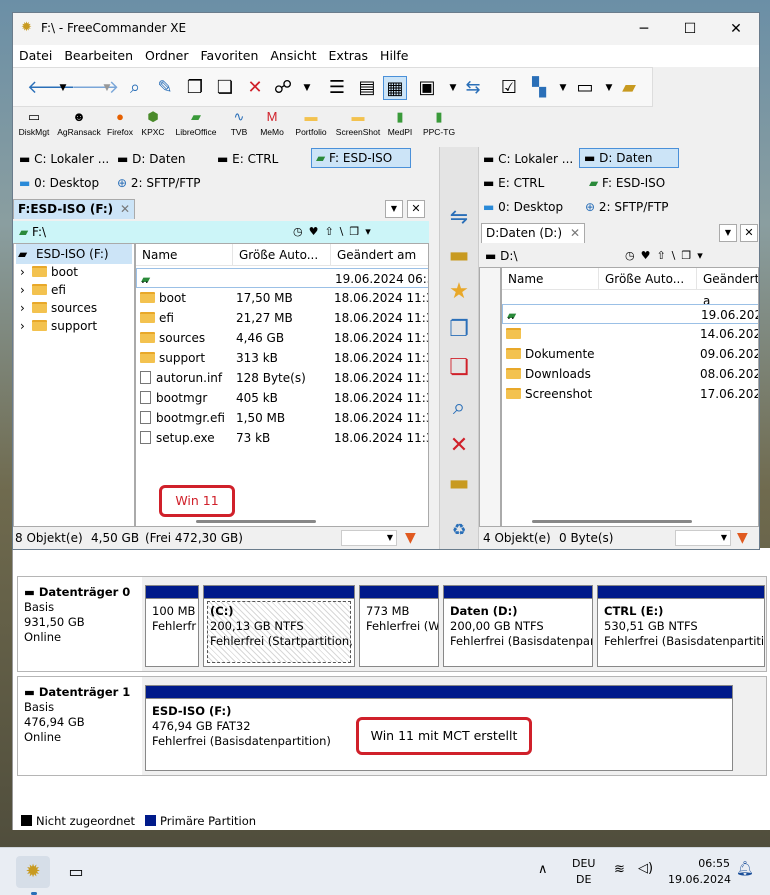 This screenshot has width=770, height=895. I want to click on checklist-icon: ☑, so click(509, 88).